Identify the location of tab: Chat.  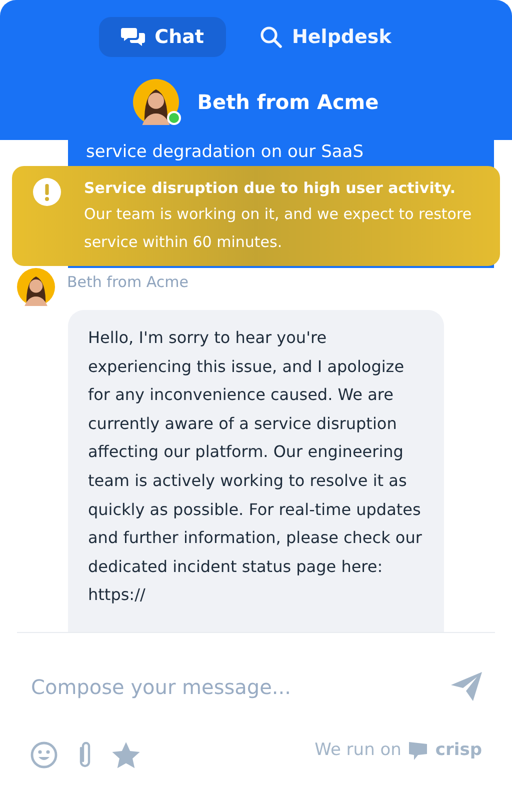
(162, 37).